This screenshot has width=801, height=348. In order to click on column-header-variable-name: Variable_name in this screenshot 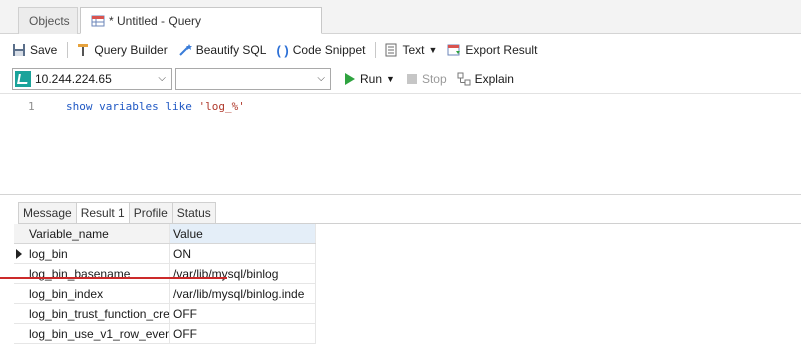, I will do `click(98, 233)`.